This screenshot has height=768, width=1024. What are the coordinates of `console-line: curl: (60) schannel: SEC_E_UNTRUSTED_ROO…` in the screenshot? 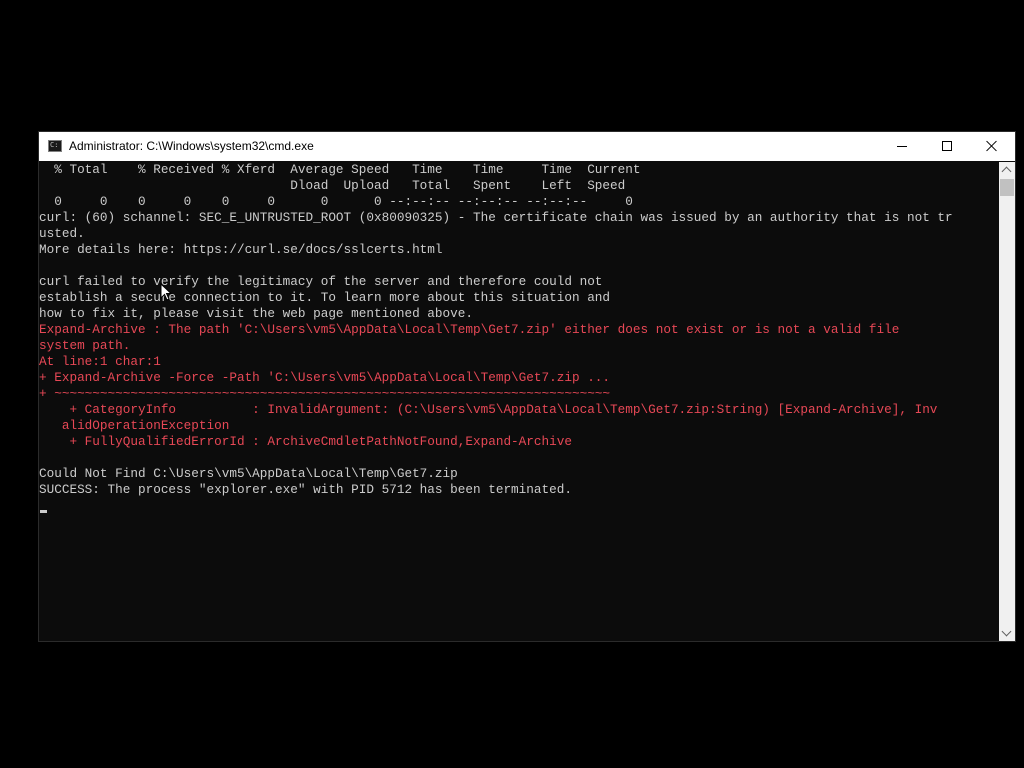 It's located at (496, 217).